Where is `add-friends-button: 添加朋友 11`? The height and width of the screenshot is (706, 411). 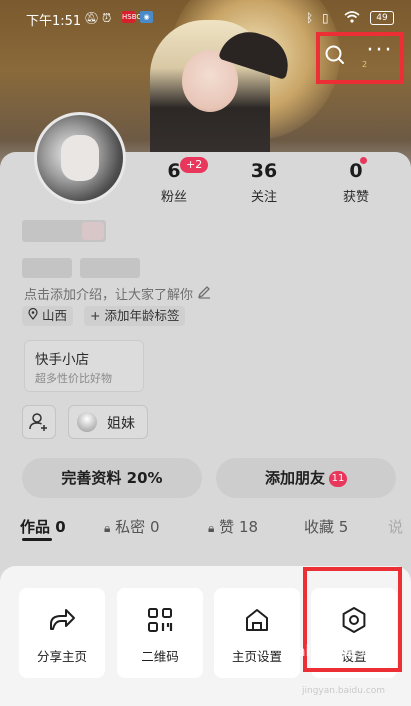
add-friends-button: 添加朋友 11 is located at coordinates (306, 478).